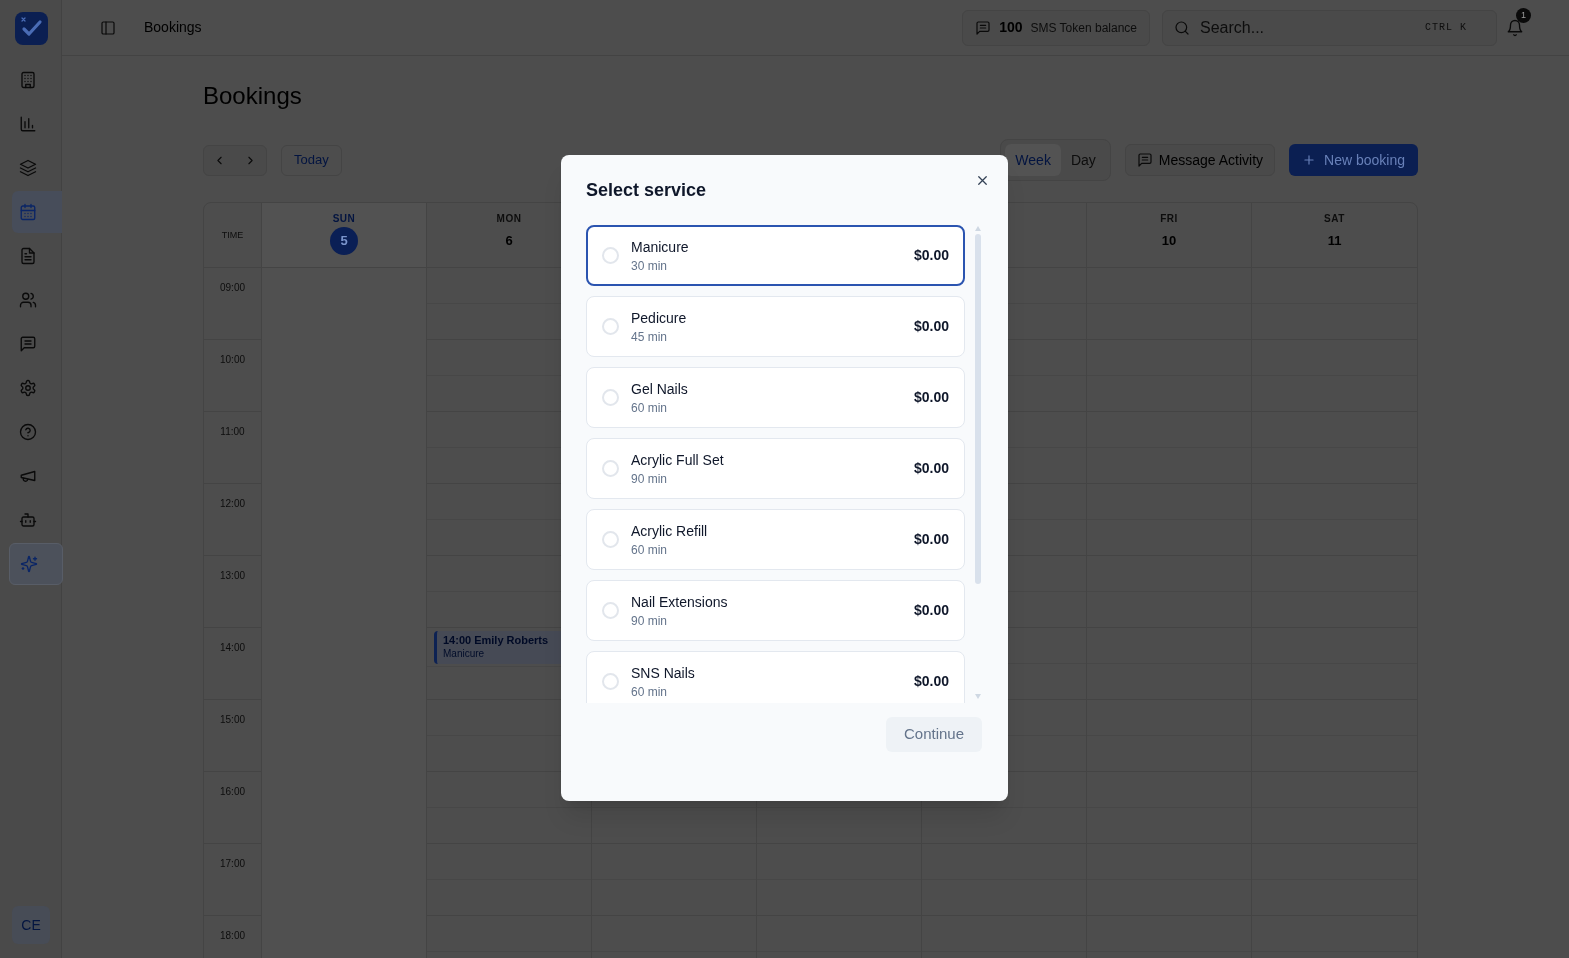  What do you see at coordinates (344, 219) in the screenshot?
I see `day-name: SUN` at bounding box center [344, 219].